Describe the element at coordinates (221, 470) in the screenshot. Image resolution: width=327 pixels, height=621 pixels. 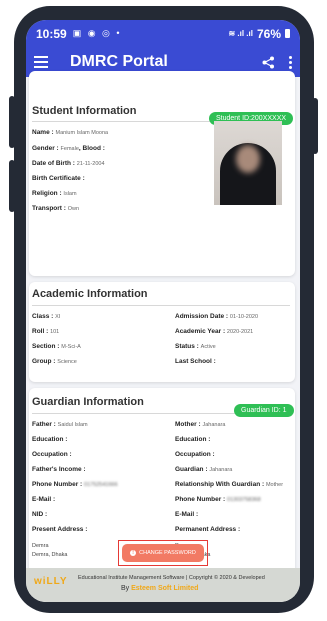
I see `guardian-value: Jahanara` at that location.